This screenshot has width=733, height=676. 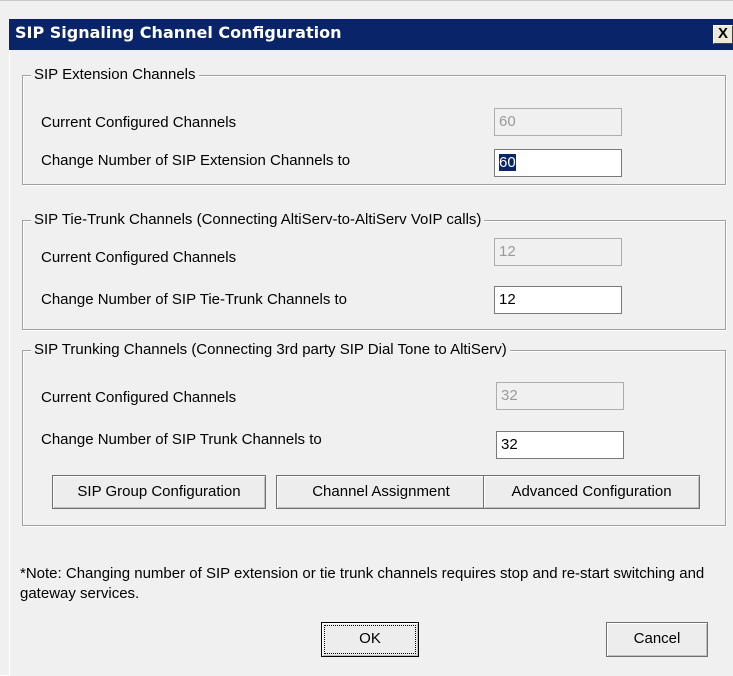 I want to click on extension-channels-legend: SIP Extension Channels, so click(x=115, y=74).